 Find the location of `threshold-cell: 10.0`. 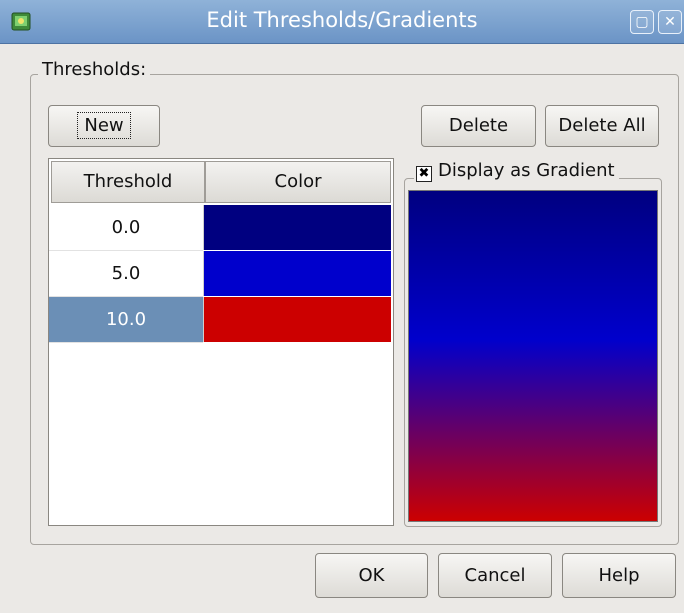

threshold-cell: 10.0 is located at coordinates (126, 319).